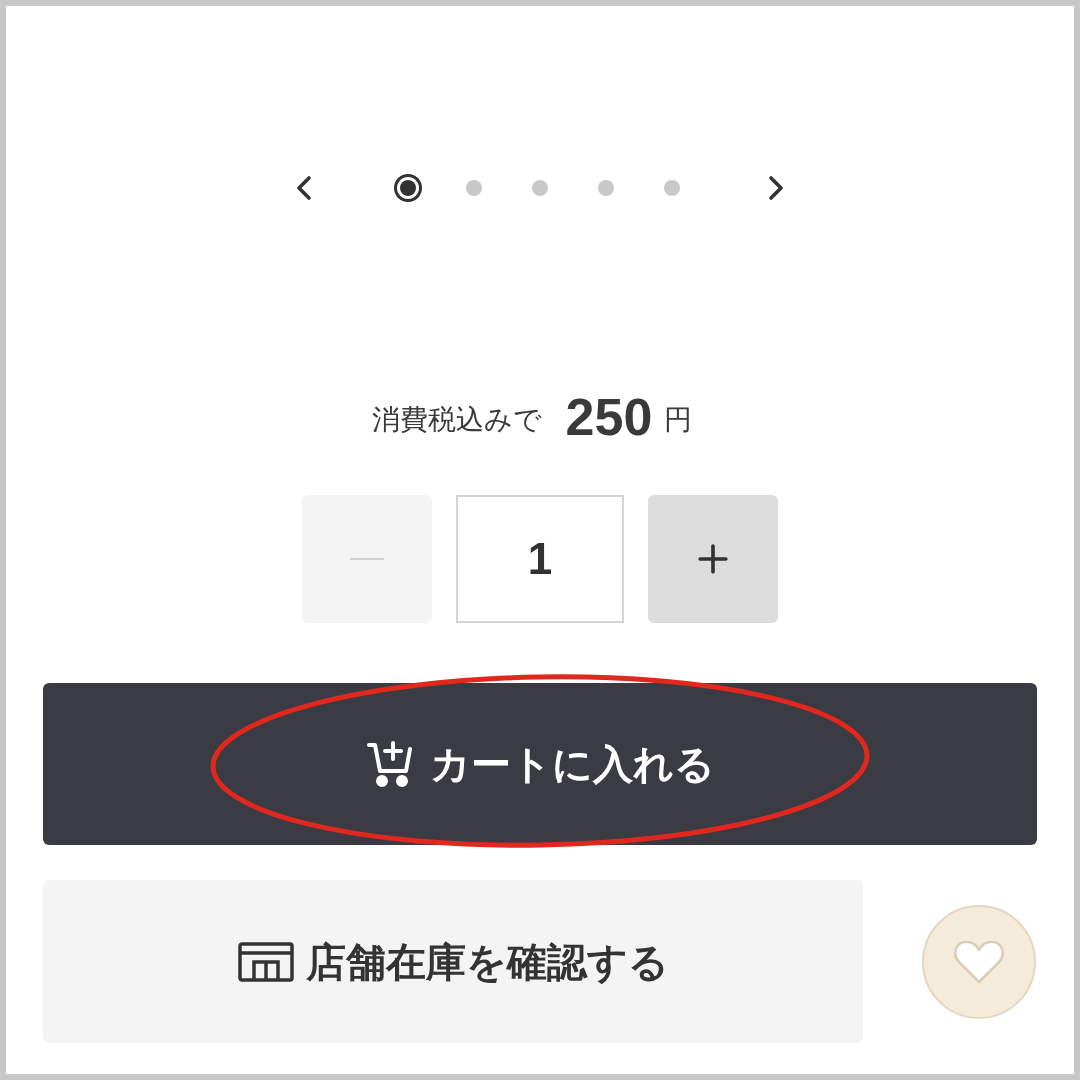 The width and height of the screenshot is (1080, 1080). Describe the element at coordinates (540, 559) in the screenshot. I see `quantity-field: 1` at that location.